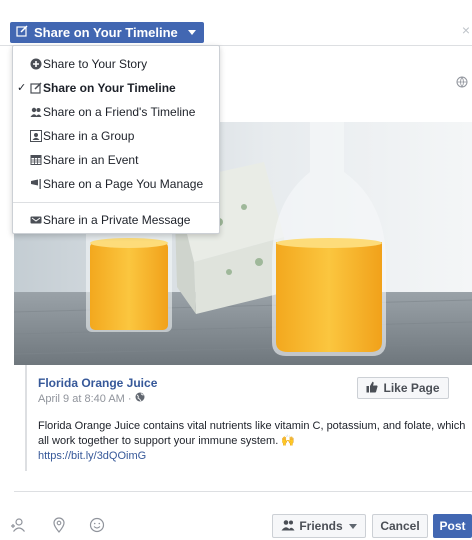 This screenshot has width=472, height=540. I want to click on post-button: Post, so click(452, 526).